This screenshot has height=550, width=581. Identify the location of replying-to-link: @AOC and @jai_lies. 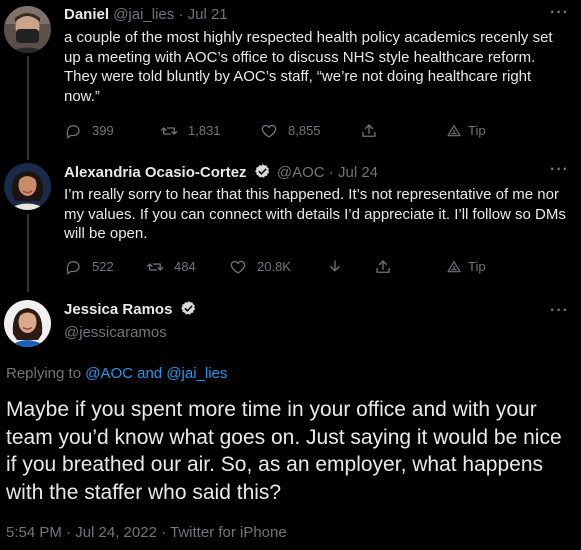
(156, 373).